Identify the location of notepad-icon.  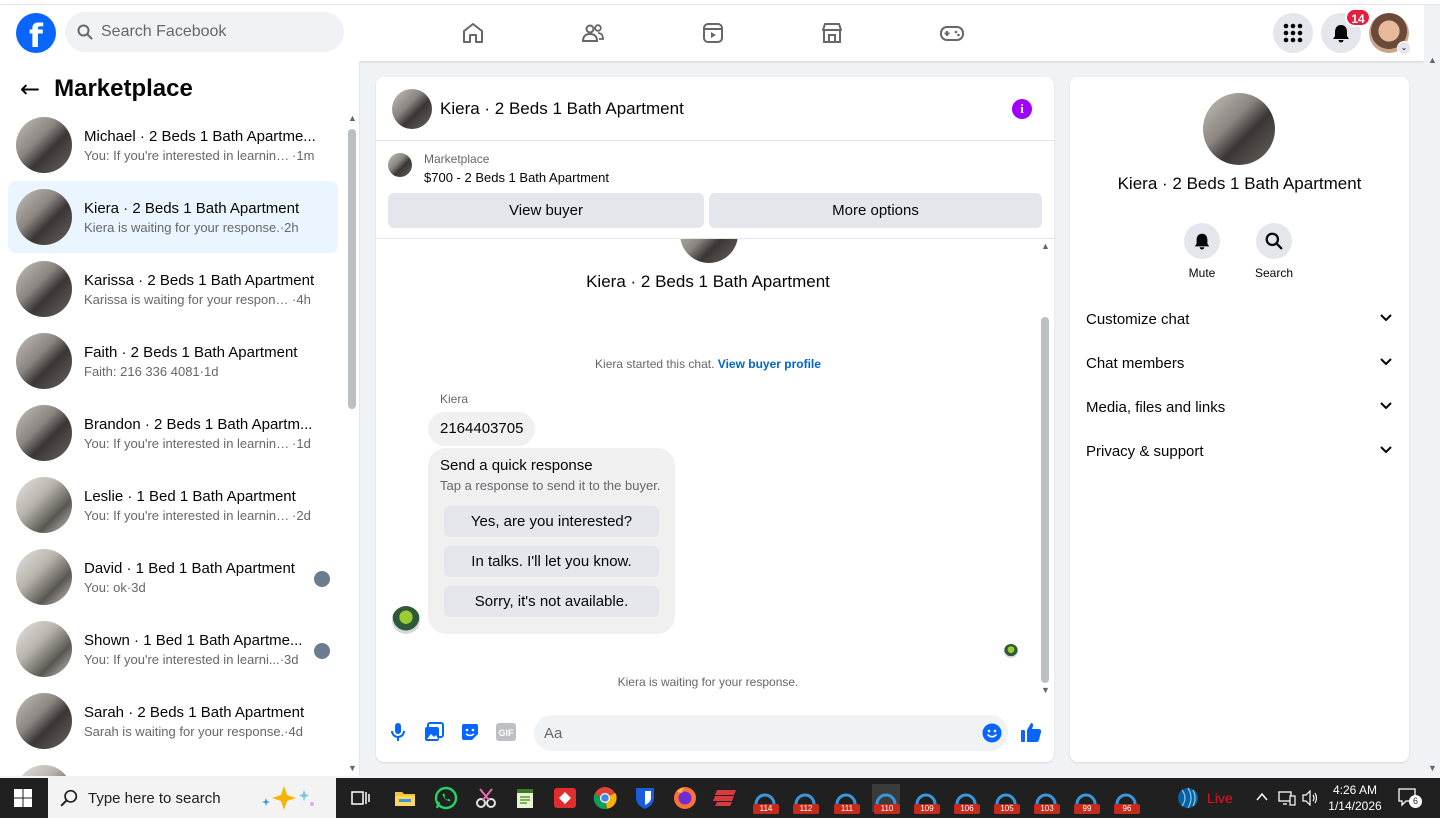
(525, 798).